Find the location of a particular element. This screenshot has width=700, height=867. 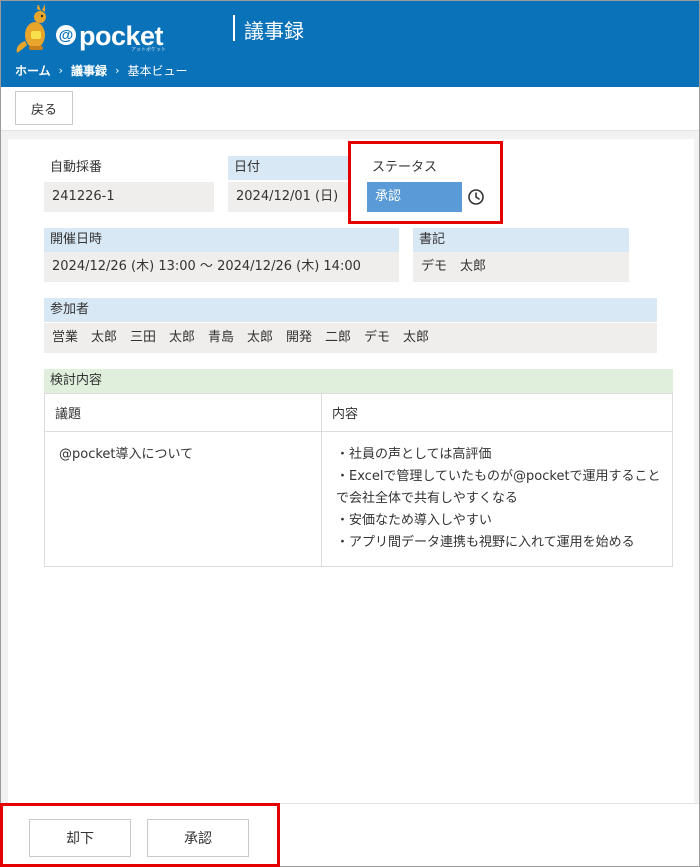

topic-cell: @pocket導入について is located at coordinates (183, 499).